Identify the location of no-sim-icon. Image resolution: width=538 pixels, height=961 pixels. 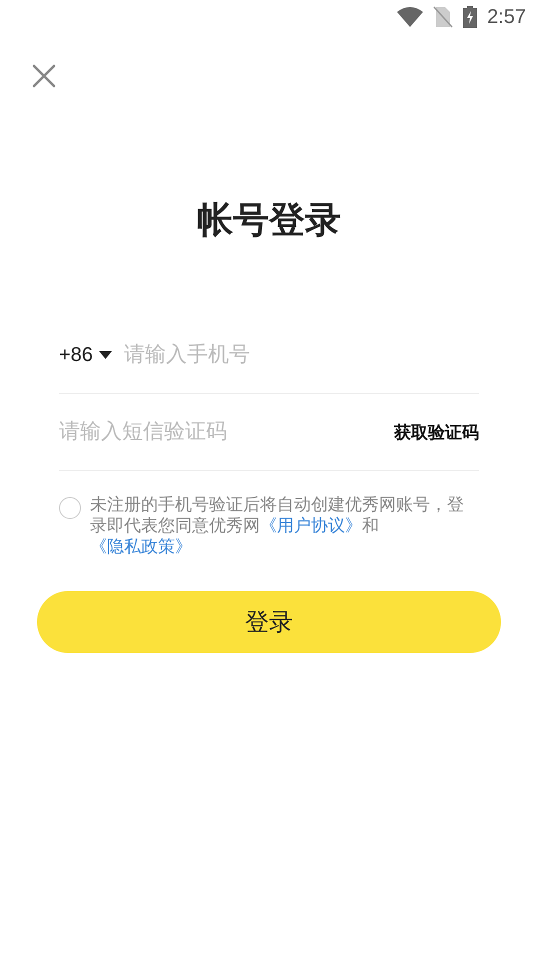
(443, 17).